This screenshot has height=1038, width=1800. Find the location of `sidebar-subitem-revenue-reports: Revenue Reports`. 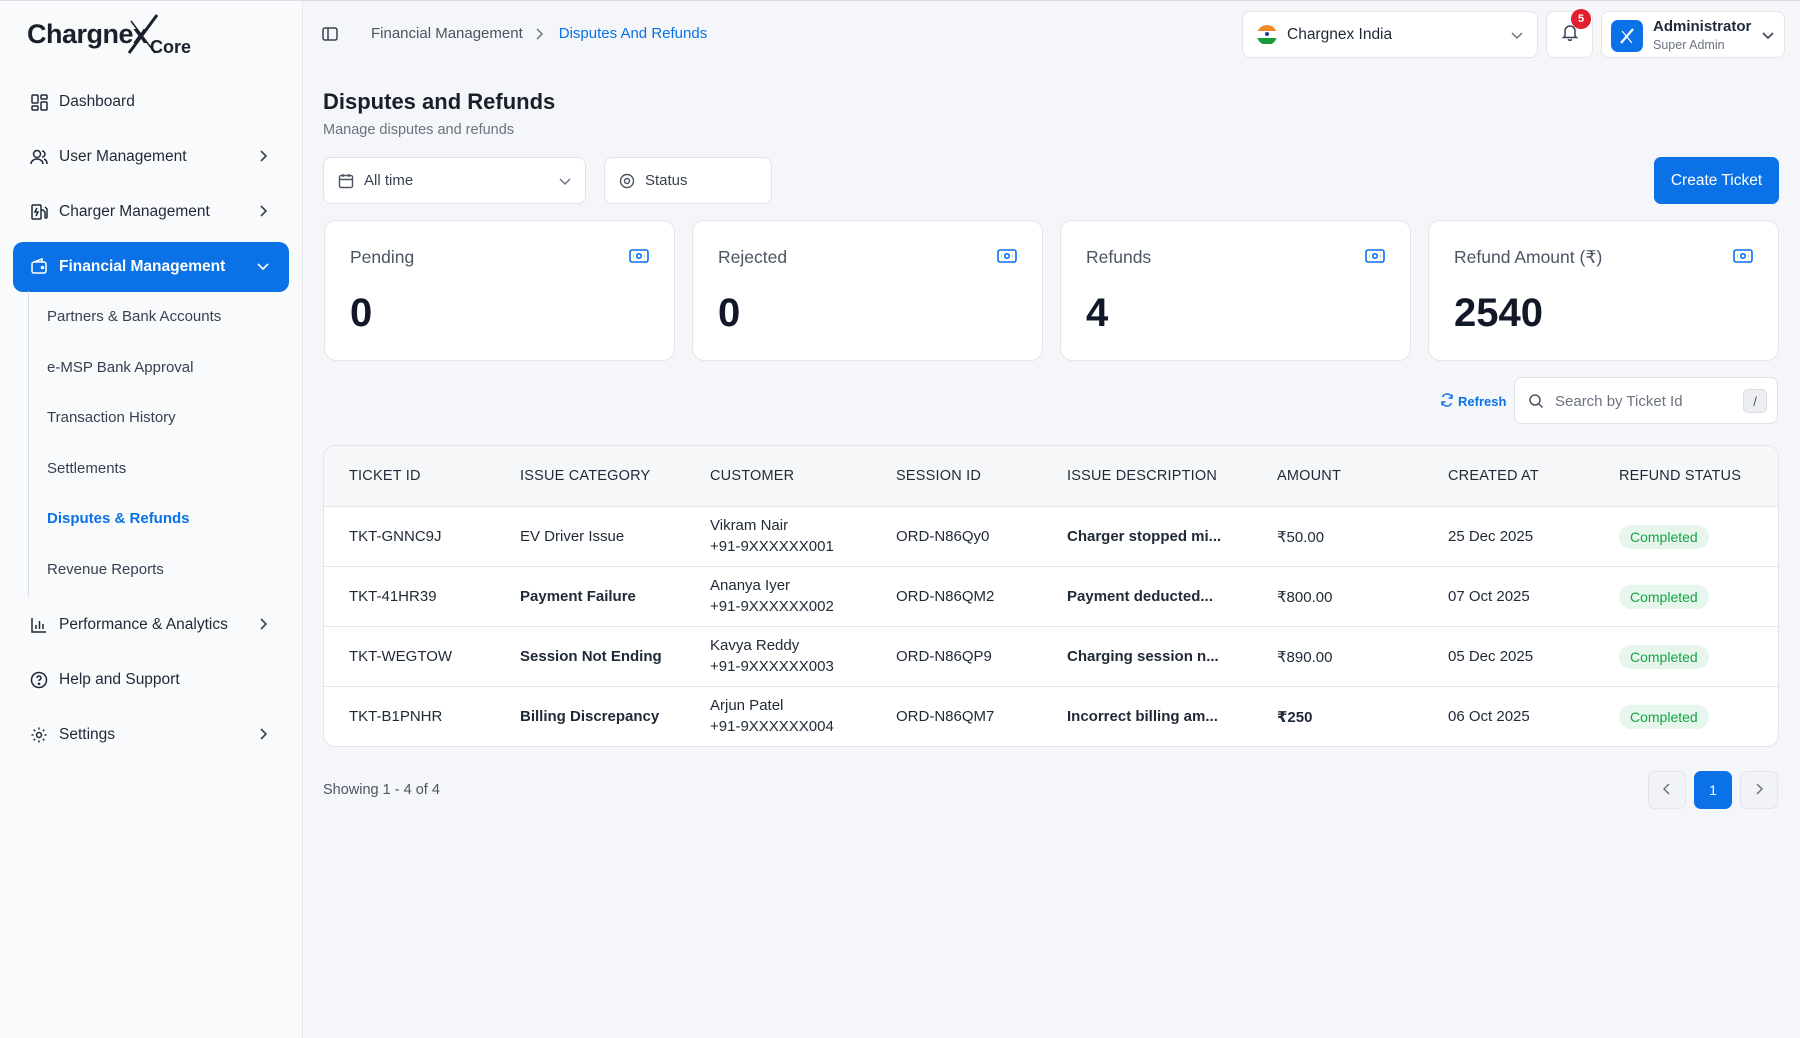

sidebar-subitem-revenue-reports: Revenue Reports is located at coordinates (105, 570).